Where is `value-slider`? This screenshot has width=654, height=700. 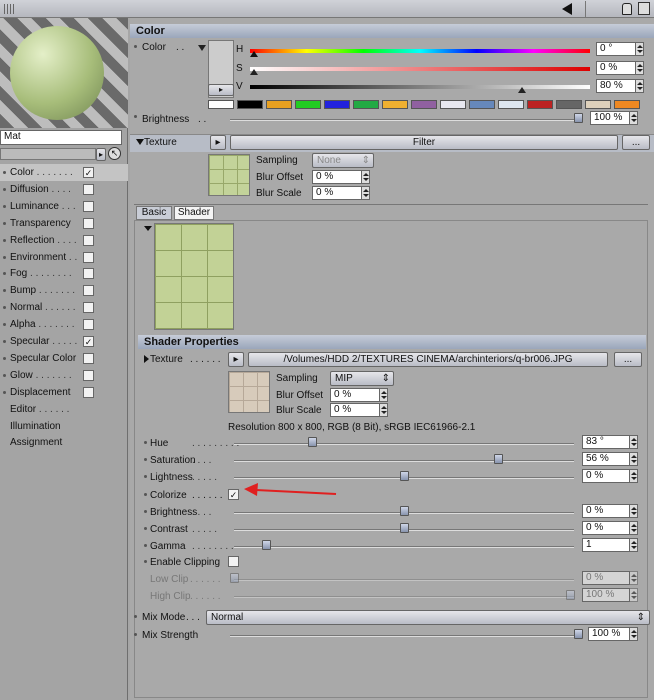
value-slider is located at coordinates (420, 87).